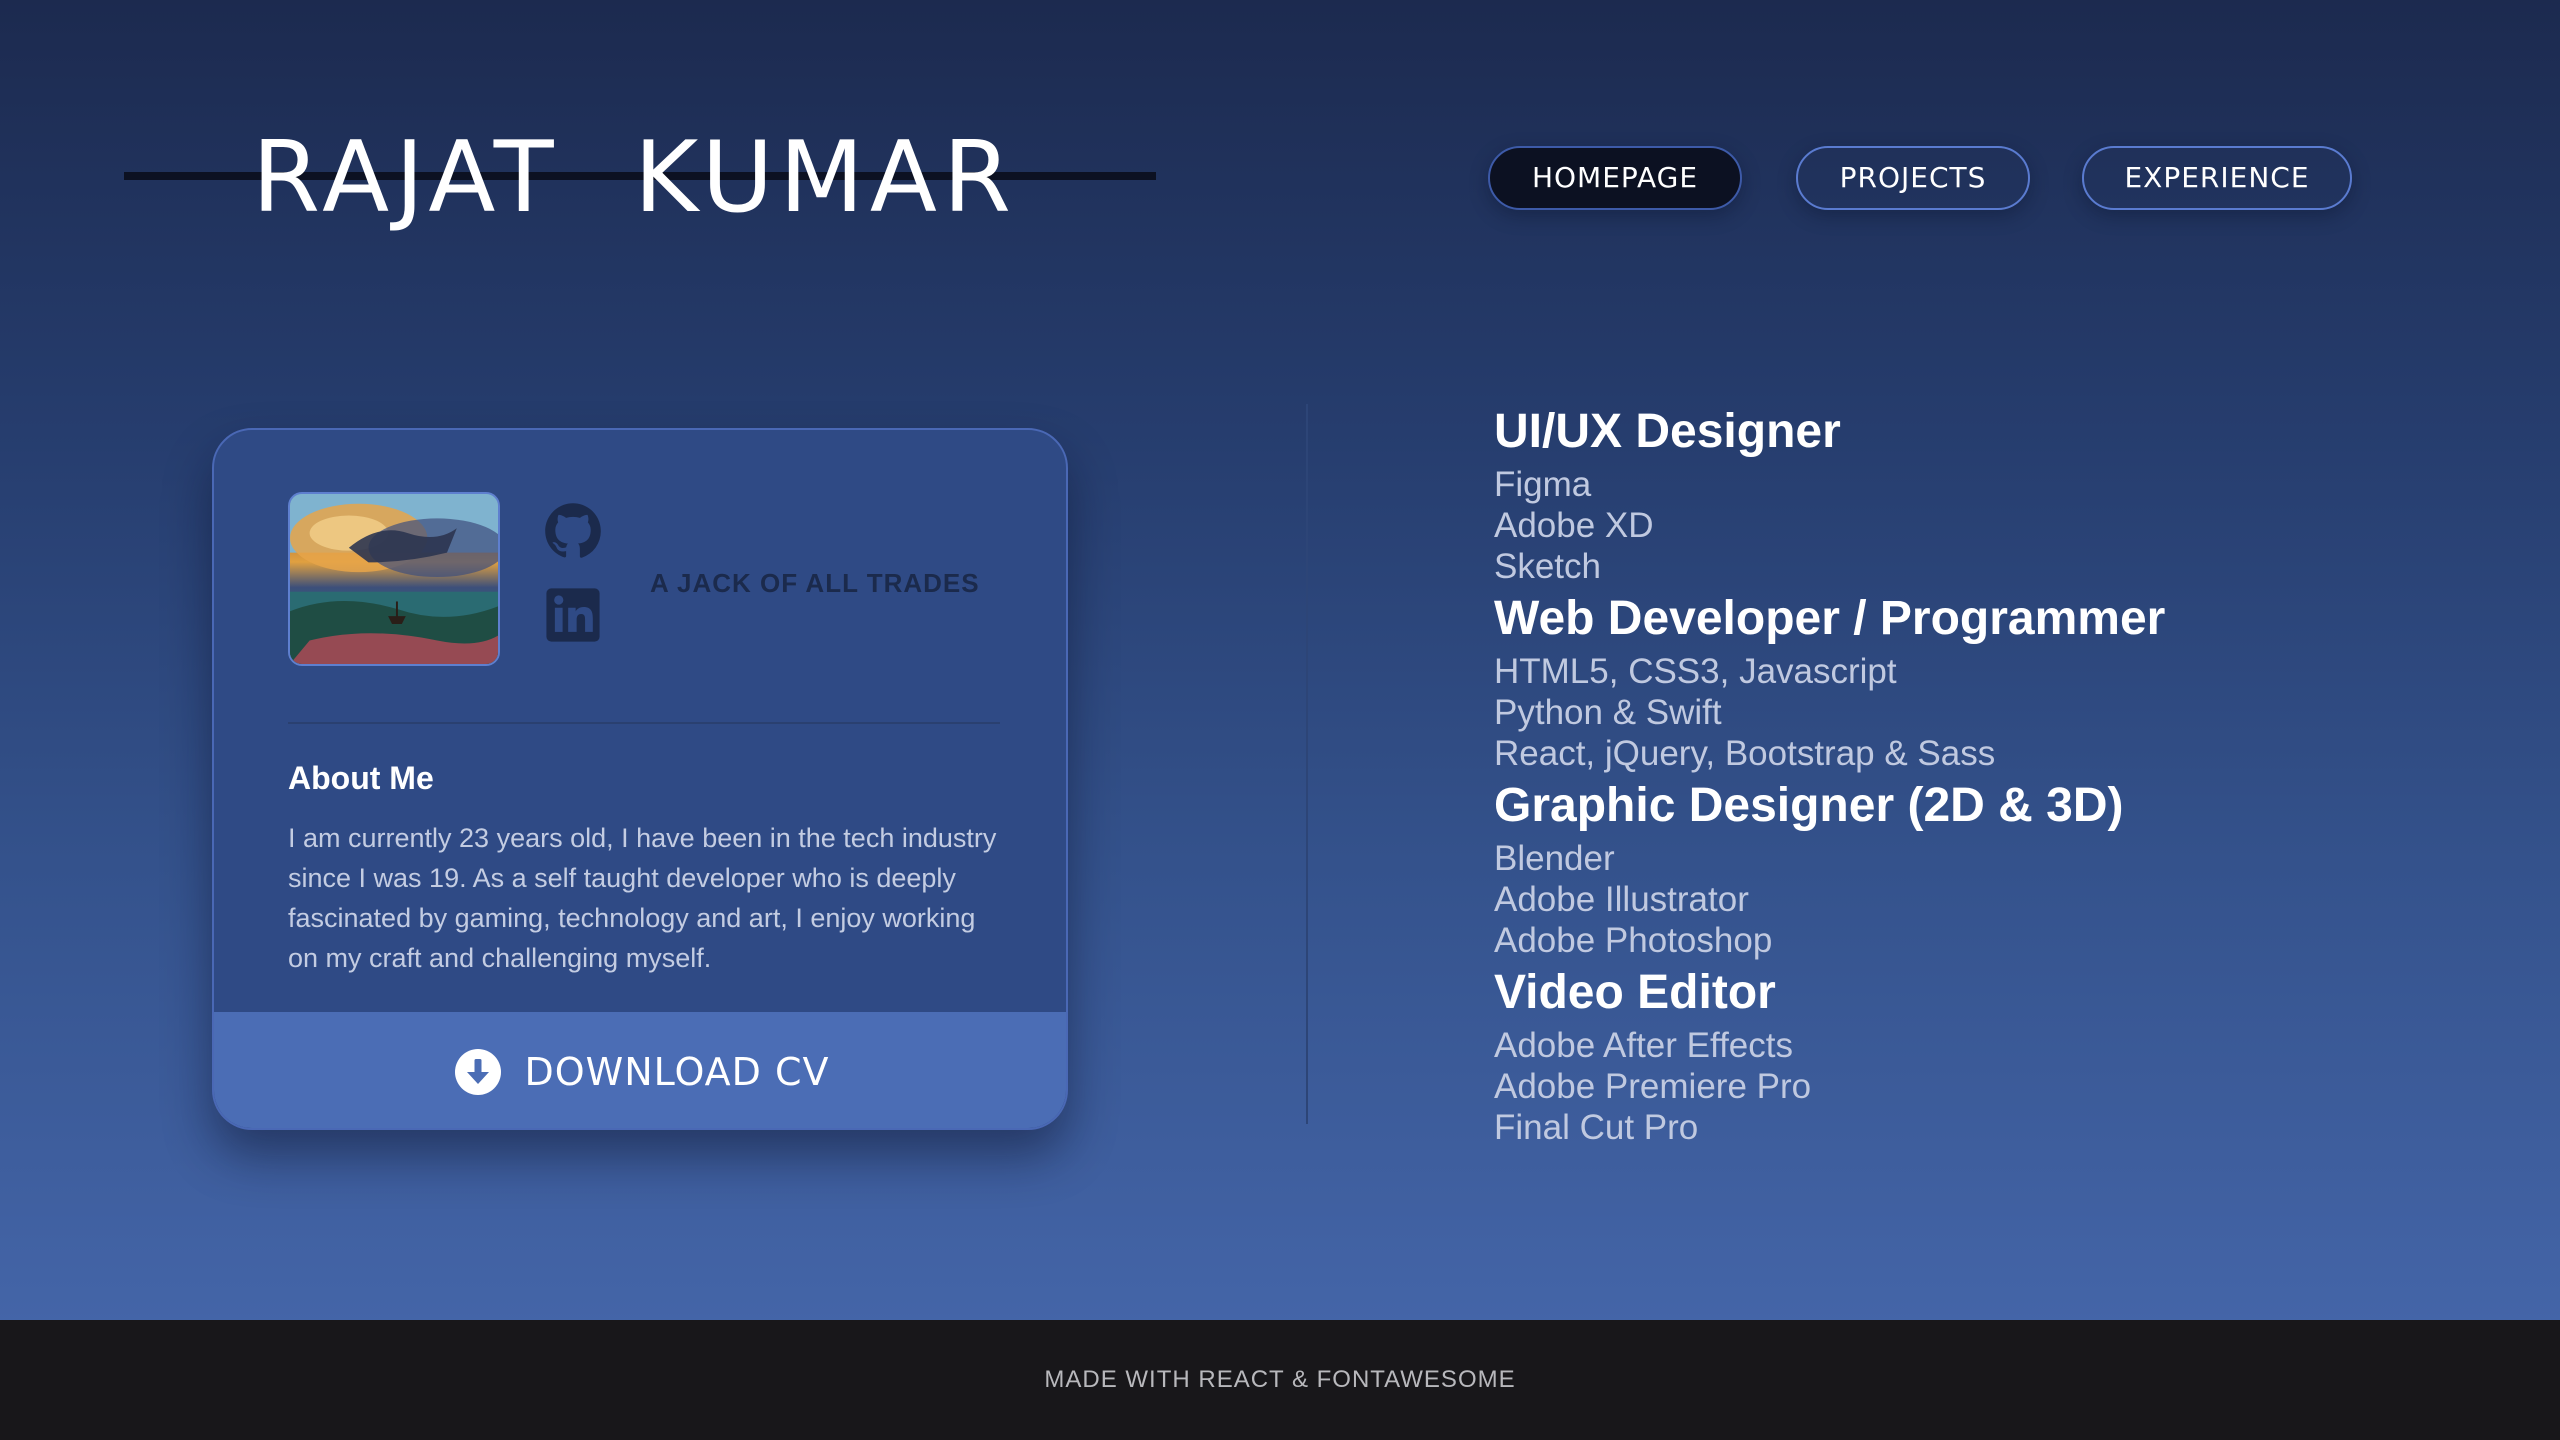 This screenshot has width=2560, height=1440. I want to click on site-name: RAJAT KUMAR, so click(634, 178).